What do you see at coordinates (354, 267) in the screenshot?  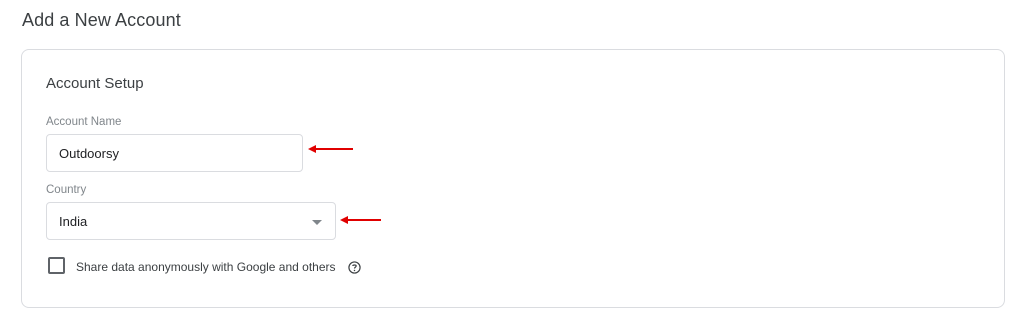 I see `help-circle-icon` at bounding box center [354, 267].